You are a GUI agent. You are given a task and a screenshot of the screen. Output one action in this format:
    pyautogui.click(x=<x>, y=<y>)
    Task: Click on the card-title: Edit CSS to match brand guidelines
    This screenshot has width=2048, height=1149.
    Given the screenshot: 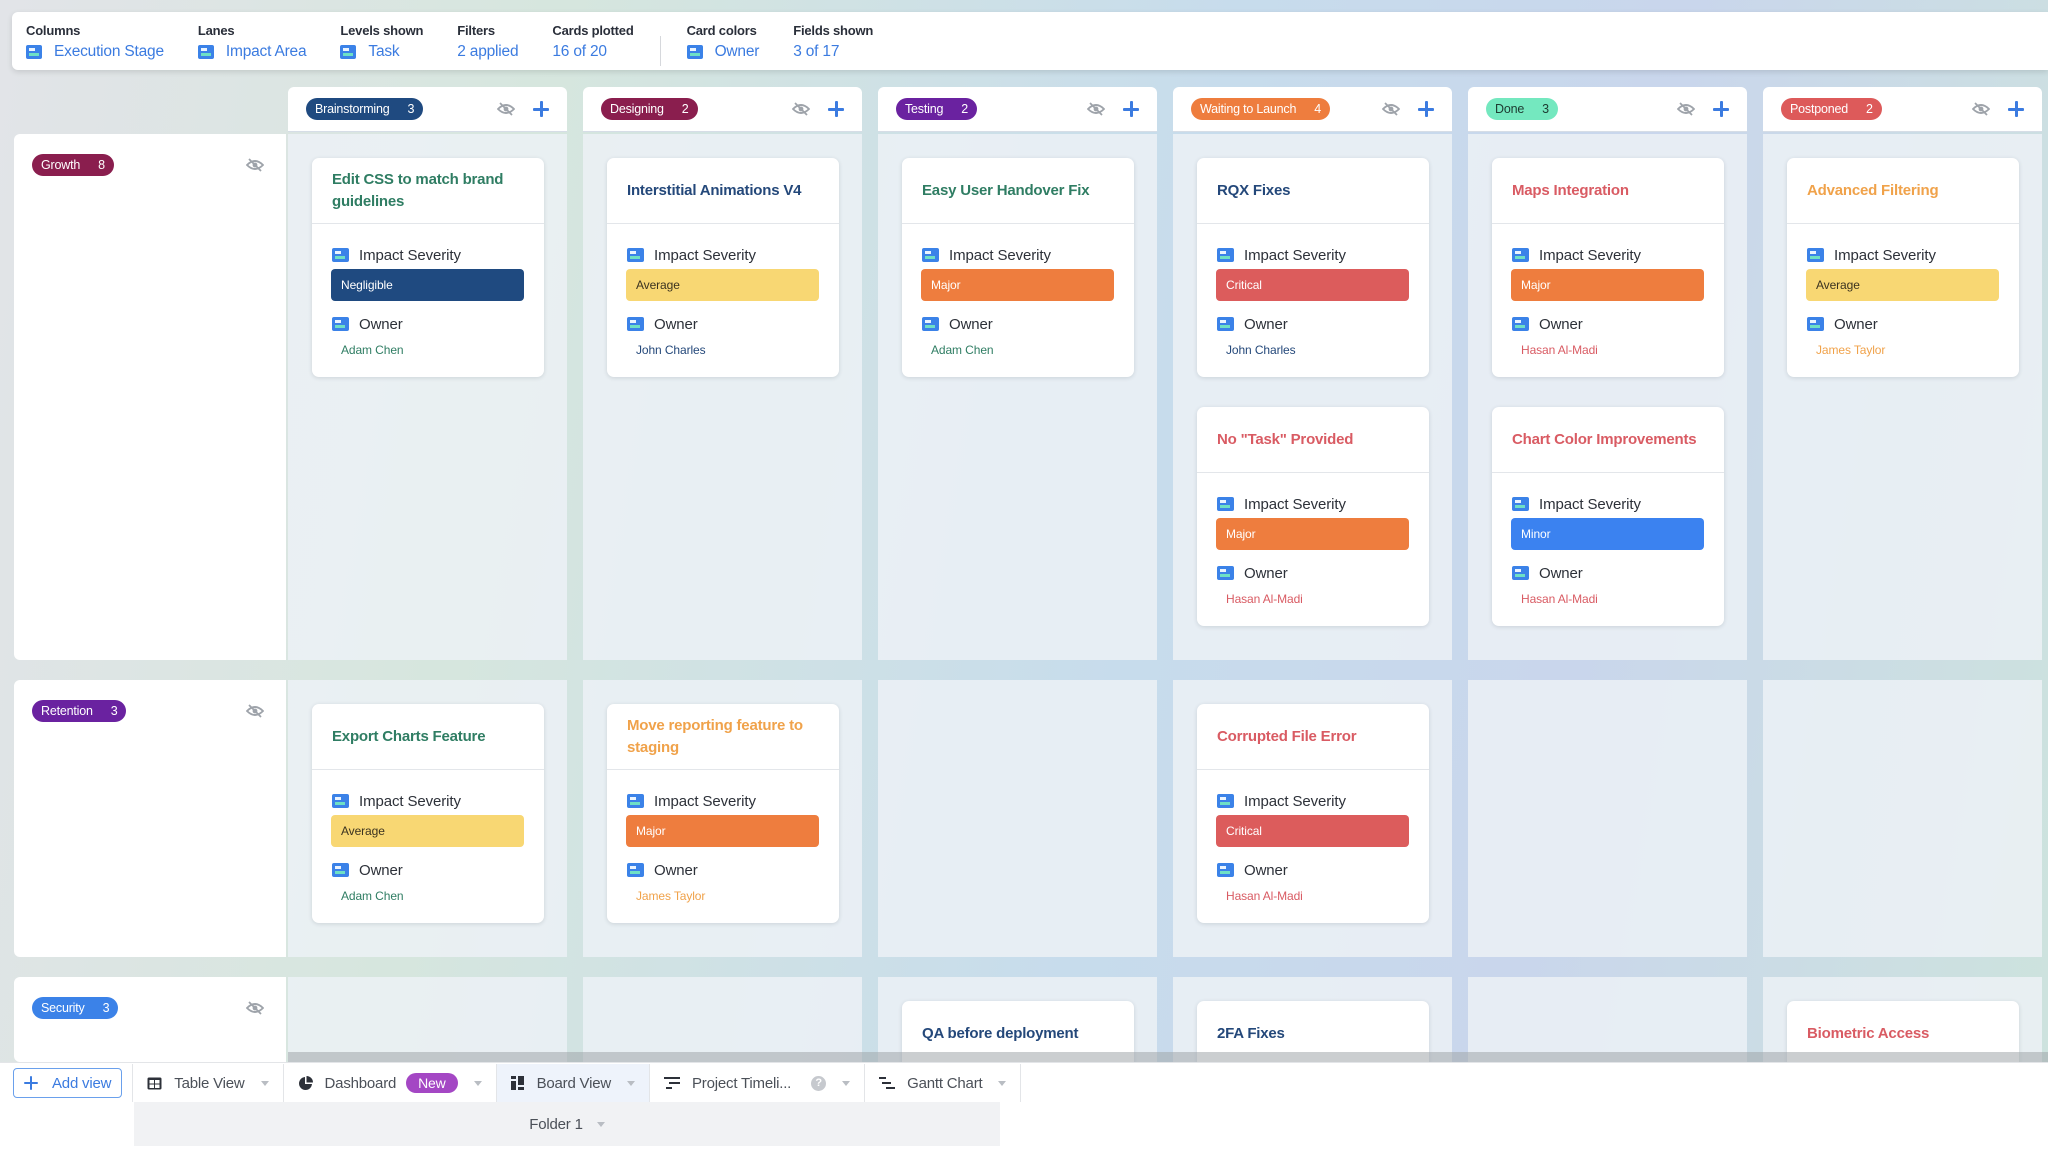 What is the action you would take?
    pyautogui.click(x=428, y=191)
    